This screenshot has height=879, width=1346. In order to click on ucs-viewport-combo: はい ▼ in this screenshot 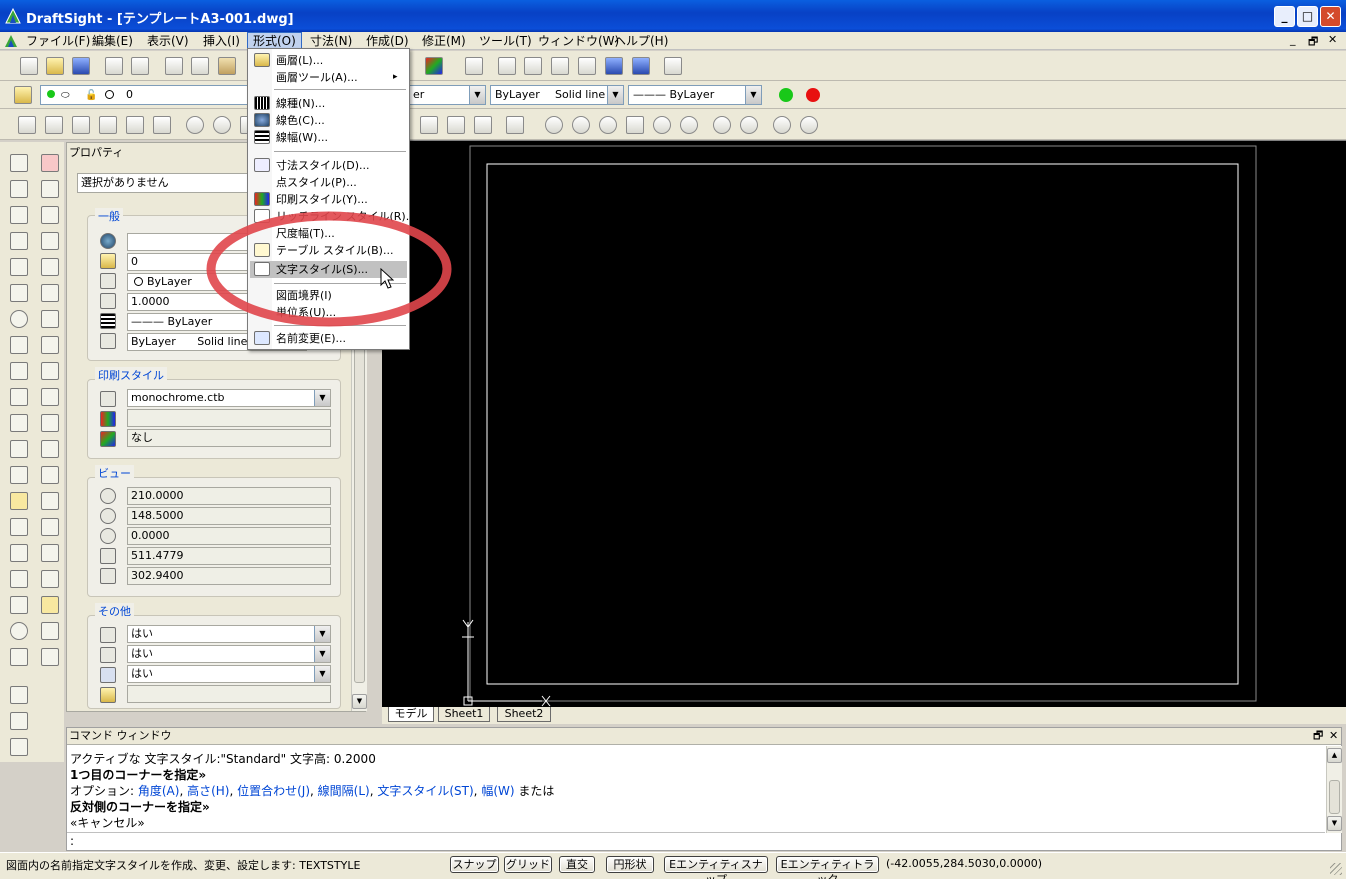, I will do `click(229, 674)`.